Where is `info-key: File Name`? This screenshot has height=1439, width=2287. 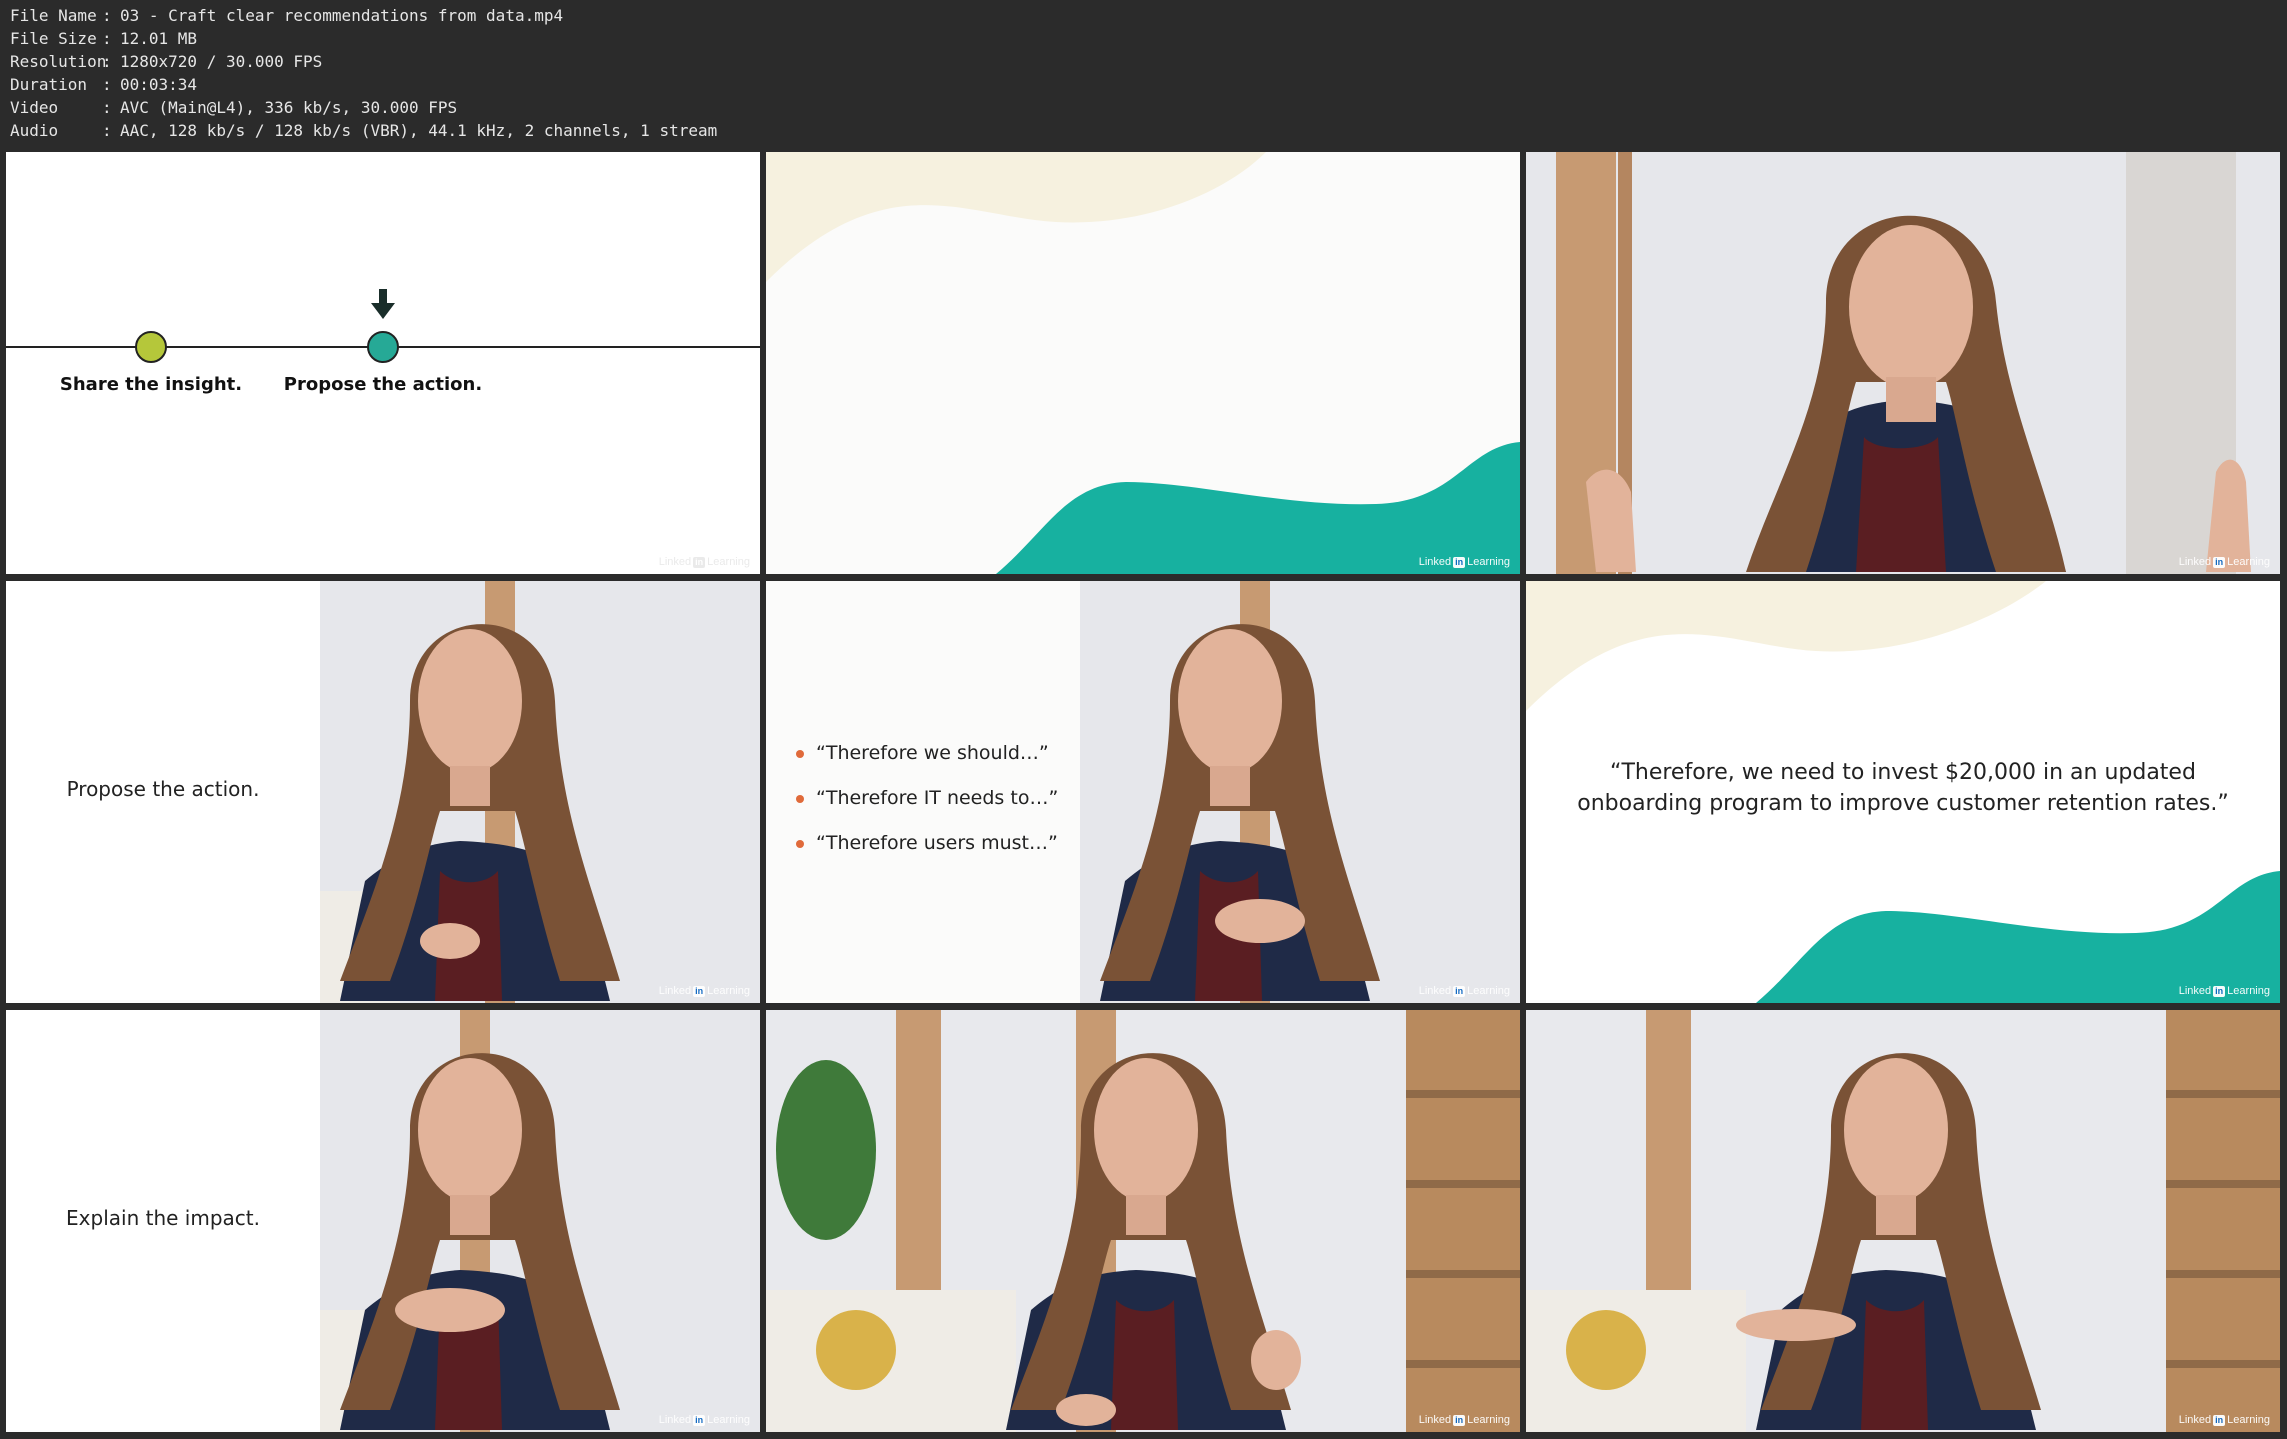
info-key: File Name is located at coordinates (53, 15).